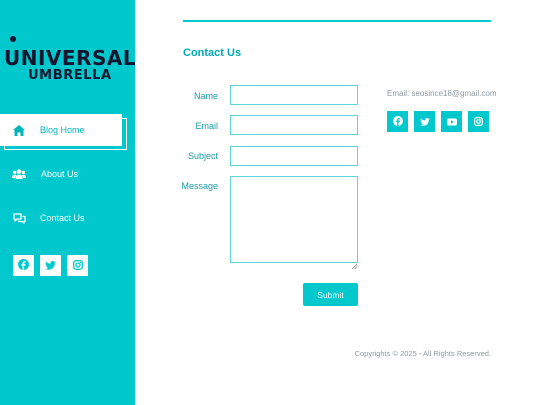 The image size is (540, 405). Describe the element at coordinates (438, 121) in the screenshot. I see `main-social-links` at that location.